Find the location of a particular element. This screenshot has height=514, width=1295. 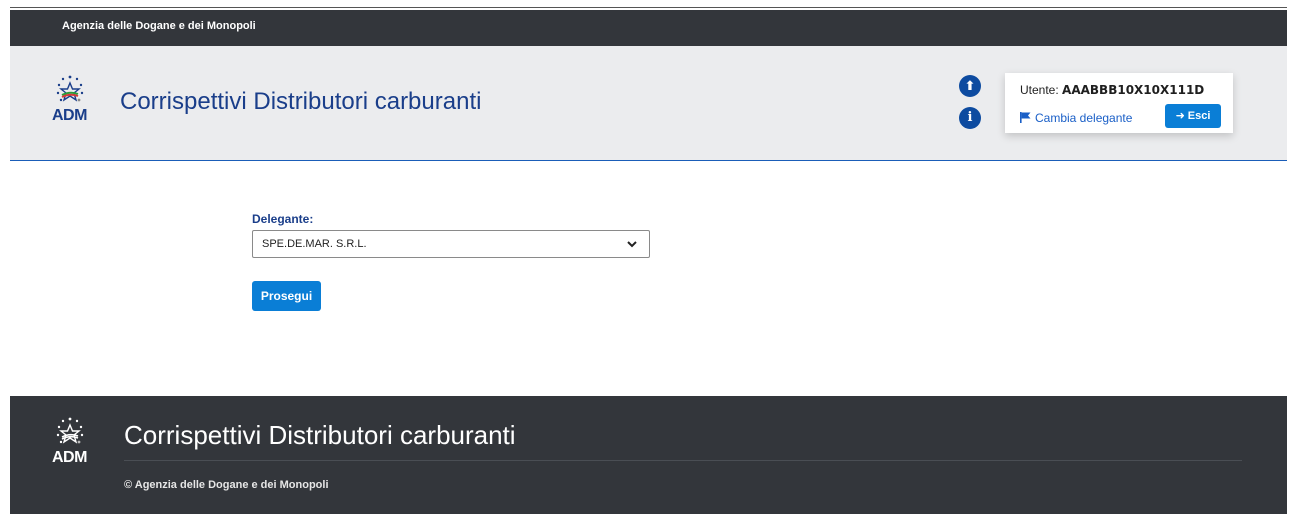

sign-in-icon: ➜ is located at coordinates (1180, 116).